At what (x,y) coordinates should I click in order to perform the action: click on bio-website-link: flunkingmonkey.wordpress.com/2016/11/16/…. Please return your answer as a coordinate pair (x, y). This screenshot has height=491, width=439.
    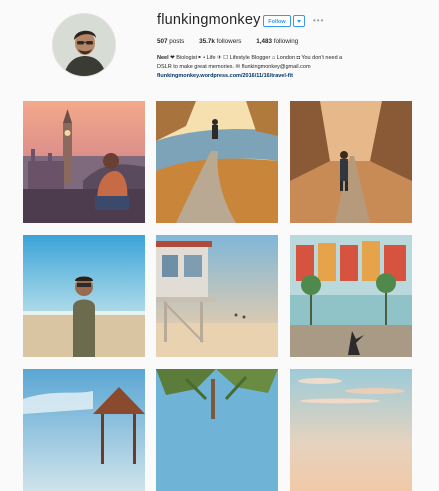
    Looking at the image, I should click on (292, 76).